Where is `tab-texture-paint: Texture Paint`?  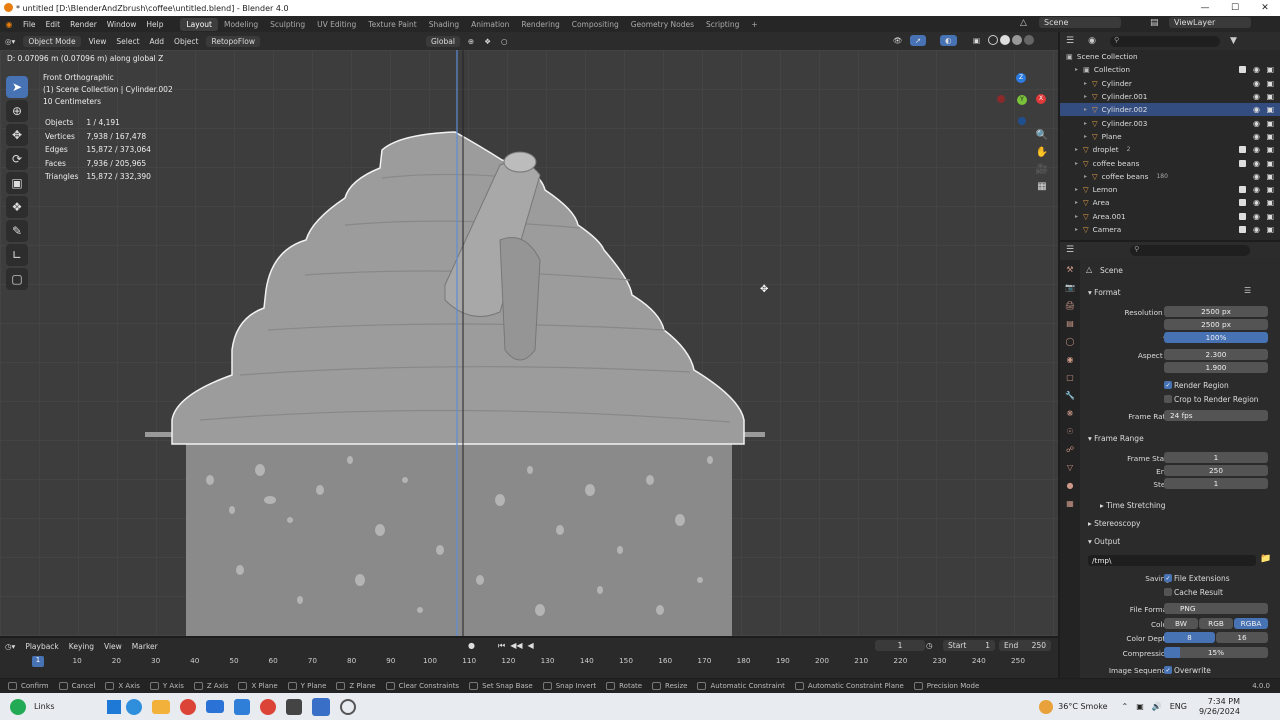
tab-texture-paint: Texture Paint is located at coordinates (392, 24).